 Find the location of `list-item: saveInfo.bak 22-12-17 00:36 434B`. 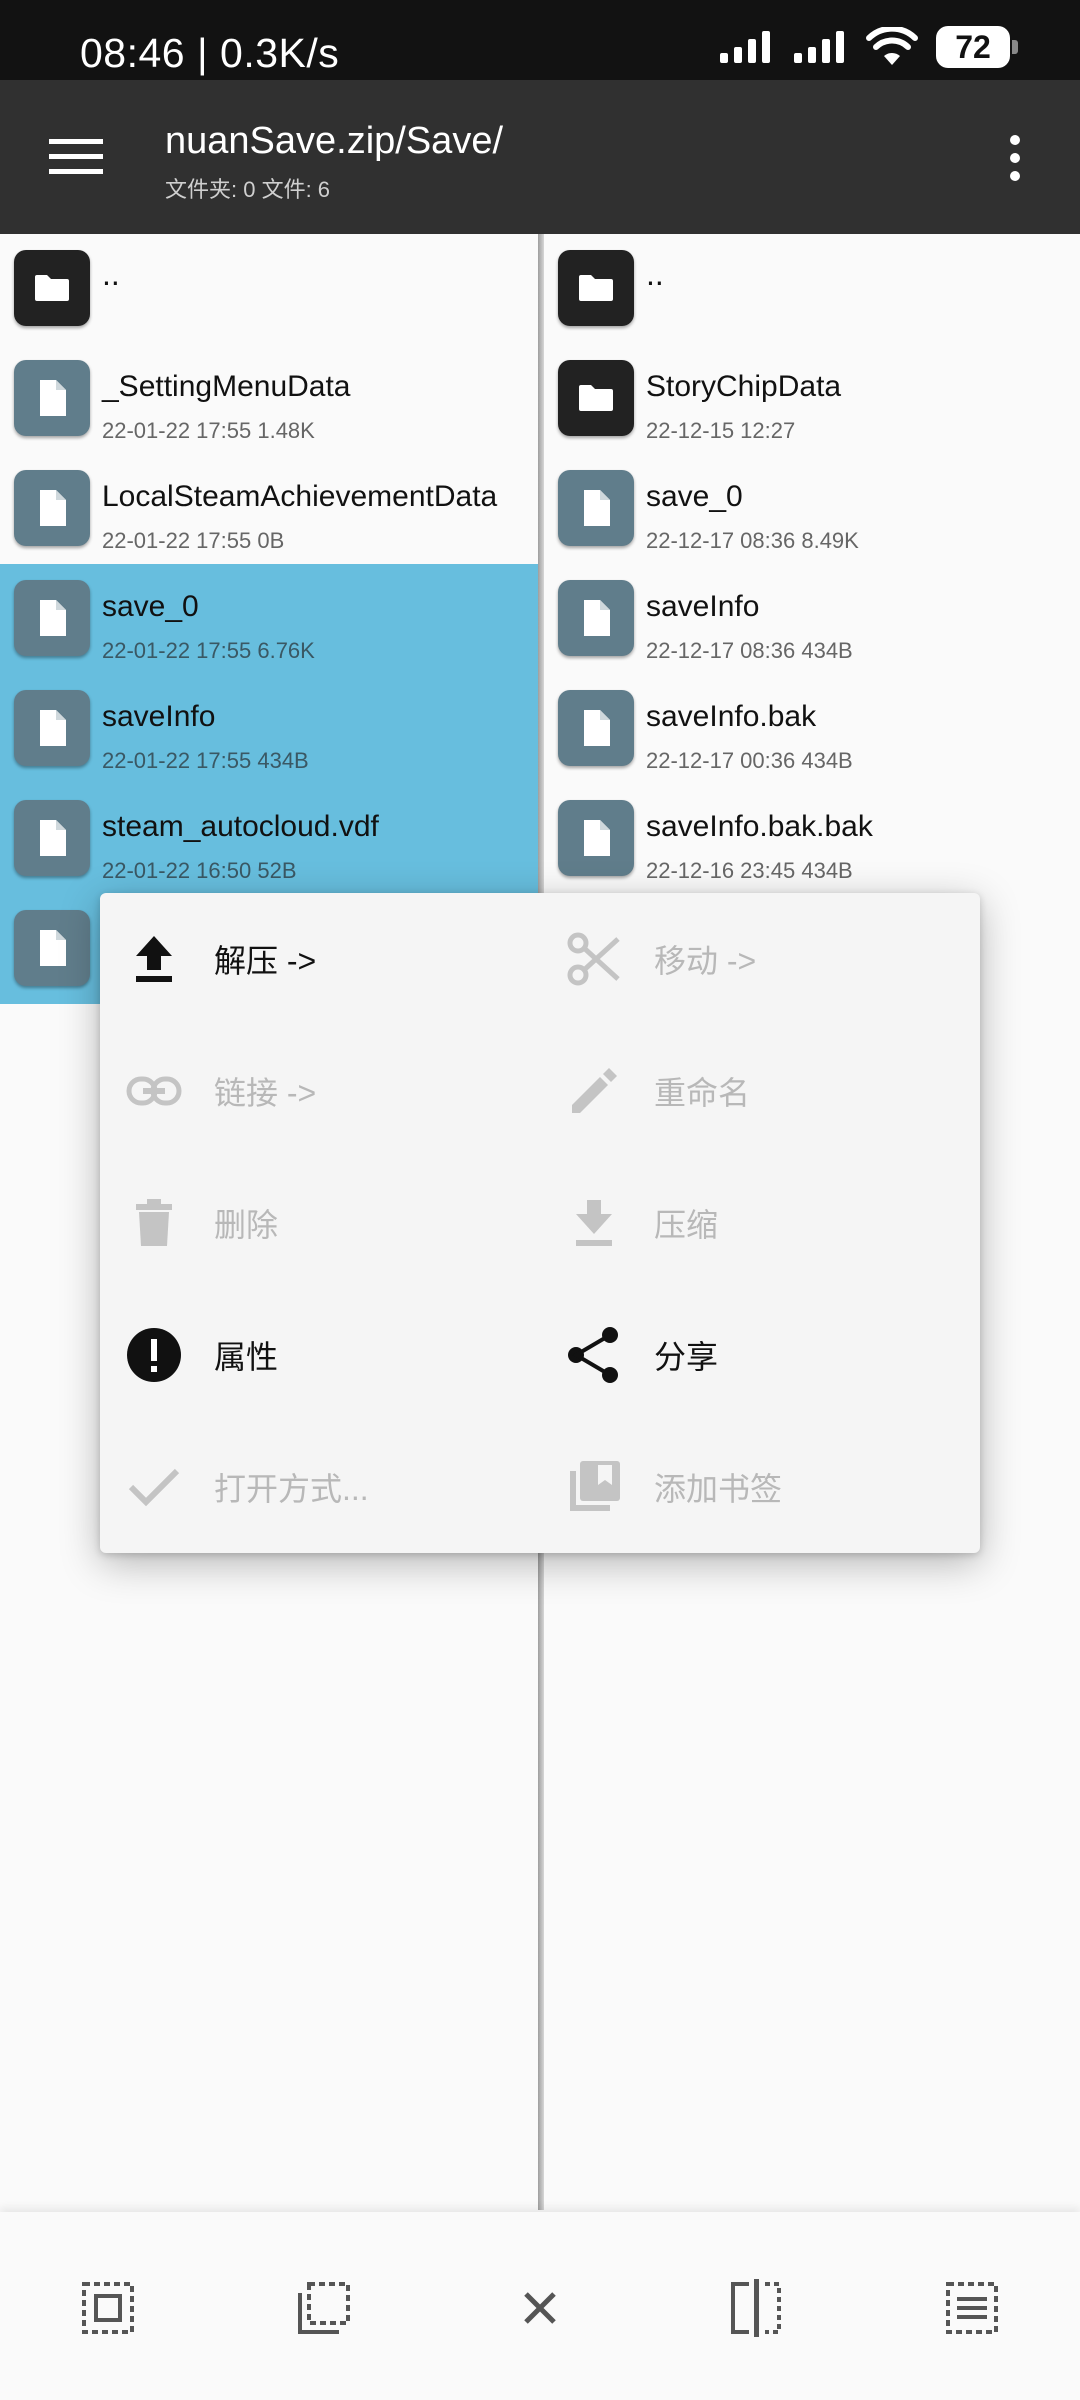

list-item: saveInfo.bak 22-12-17 00:36 434B is located at coordinates (812, 729).